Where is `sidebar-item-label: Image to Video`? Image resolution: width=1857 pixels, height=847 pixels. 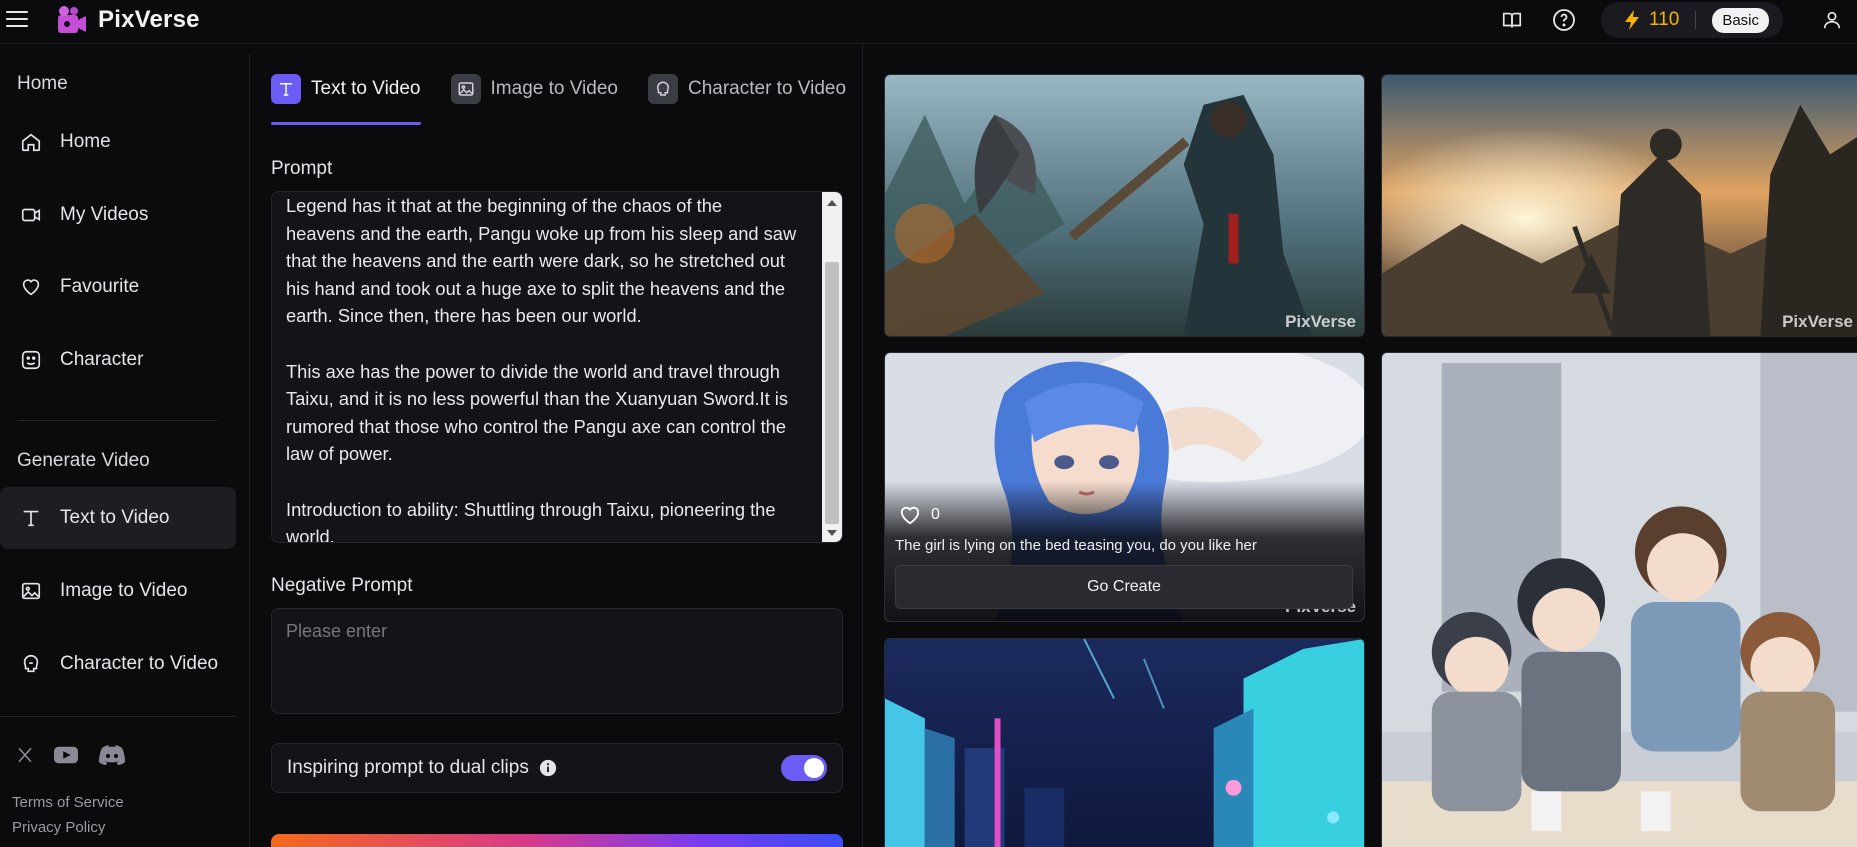 sidebar-item-label: Image to Video is located at coordinates (124, 590).